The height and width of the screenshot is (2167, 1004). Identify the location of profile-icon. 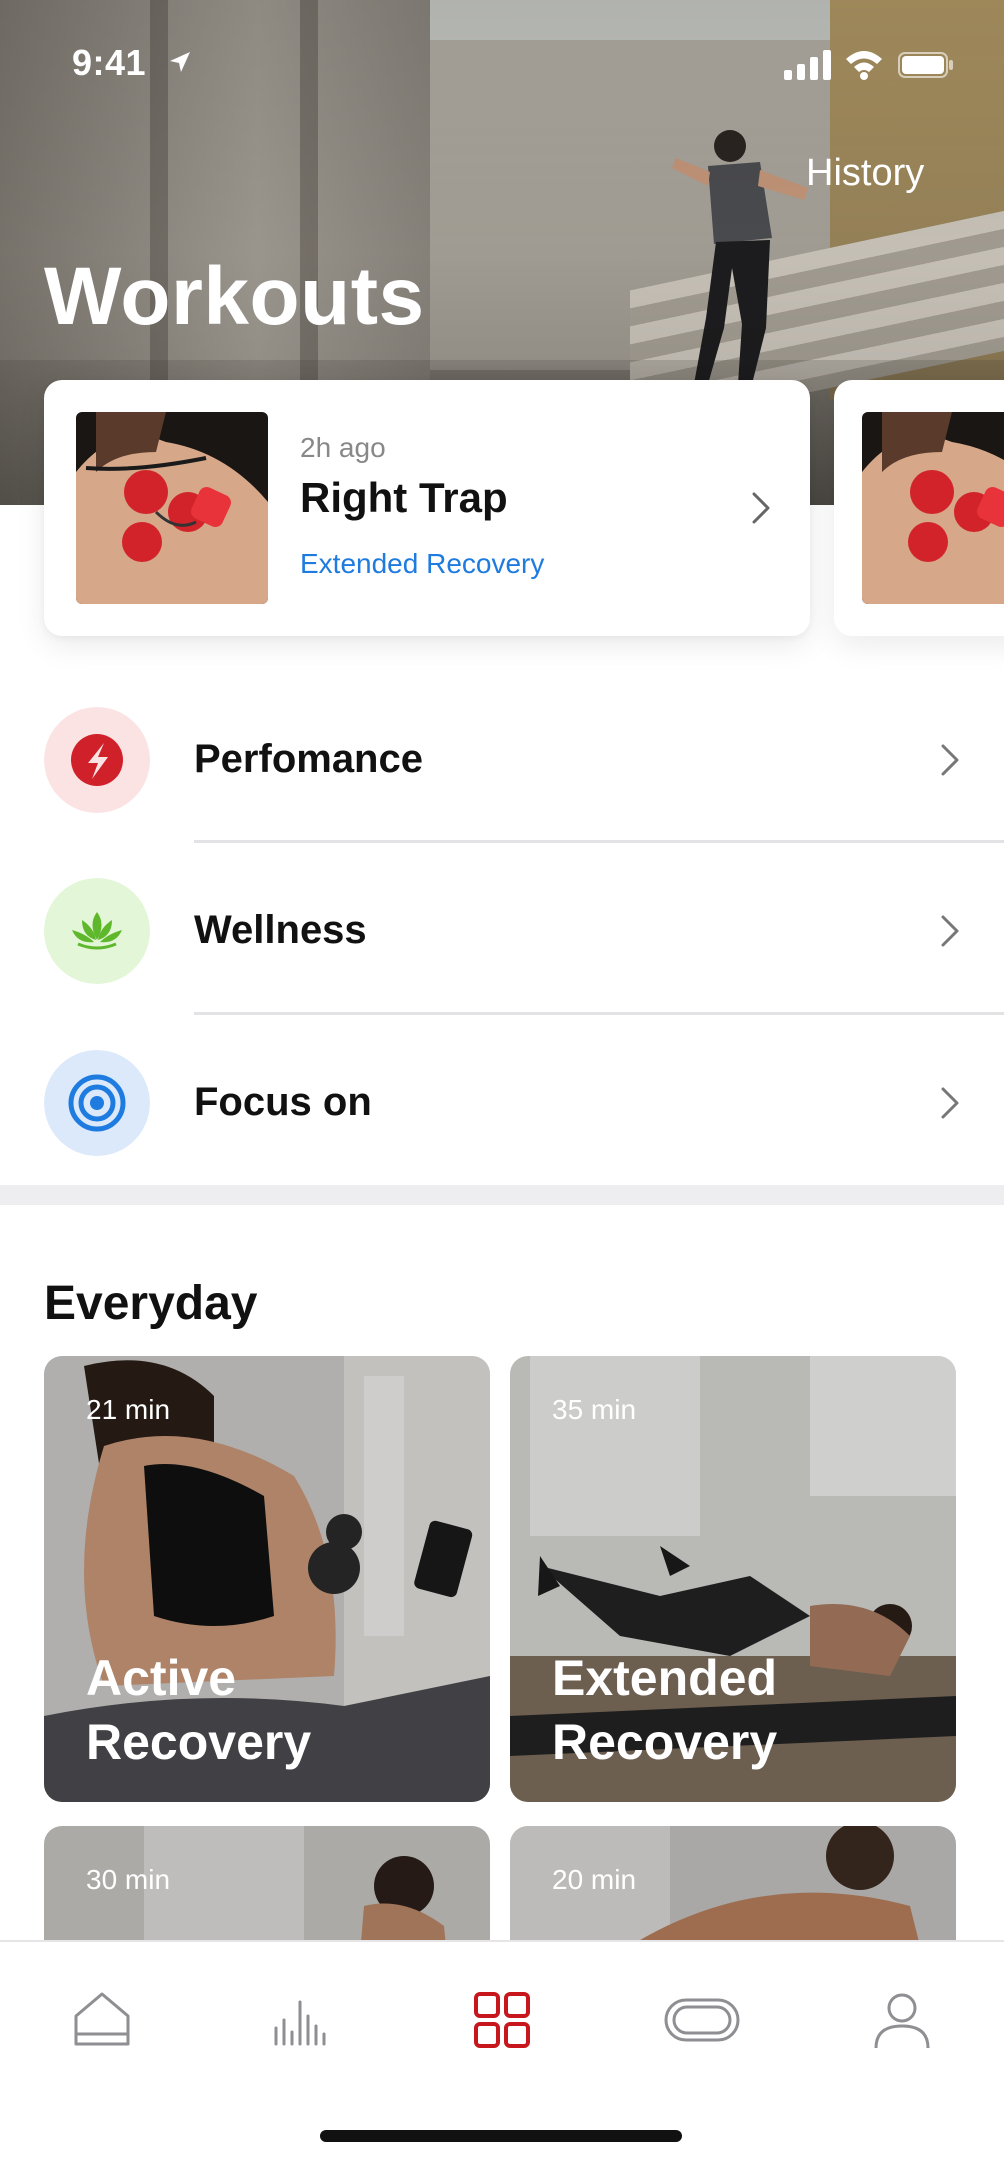
(902, 2020).